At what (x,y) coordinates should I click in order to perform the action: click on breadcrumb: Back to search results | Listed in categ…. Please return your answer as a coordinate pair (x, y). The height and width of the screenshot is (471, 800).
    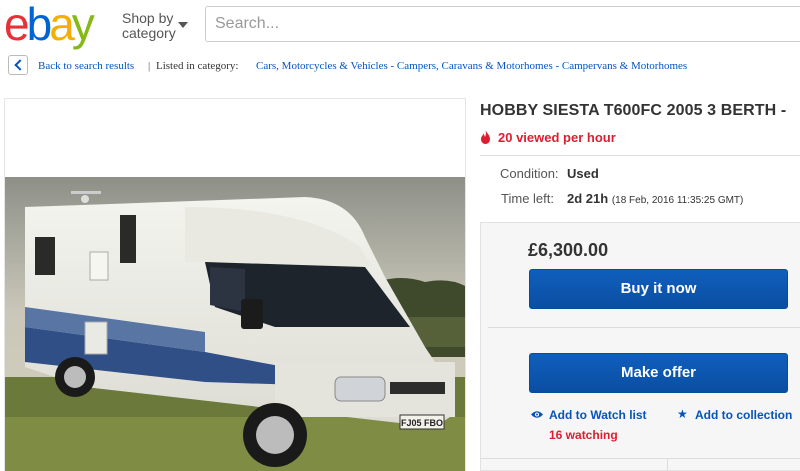
    Looking at the image, I should click on (400, 66).